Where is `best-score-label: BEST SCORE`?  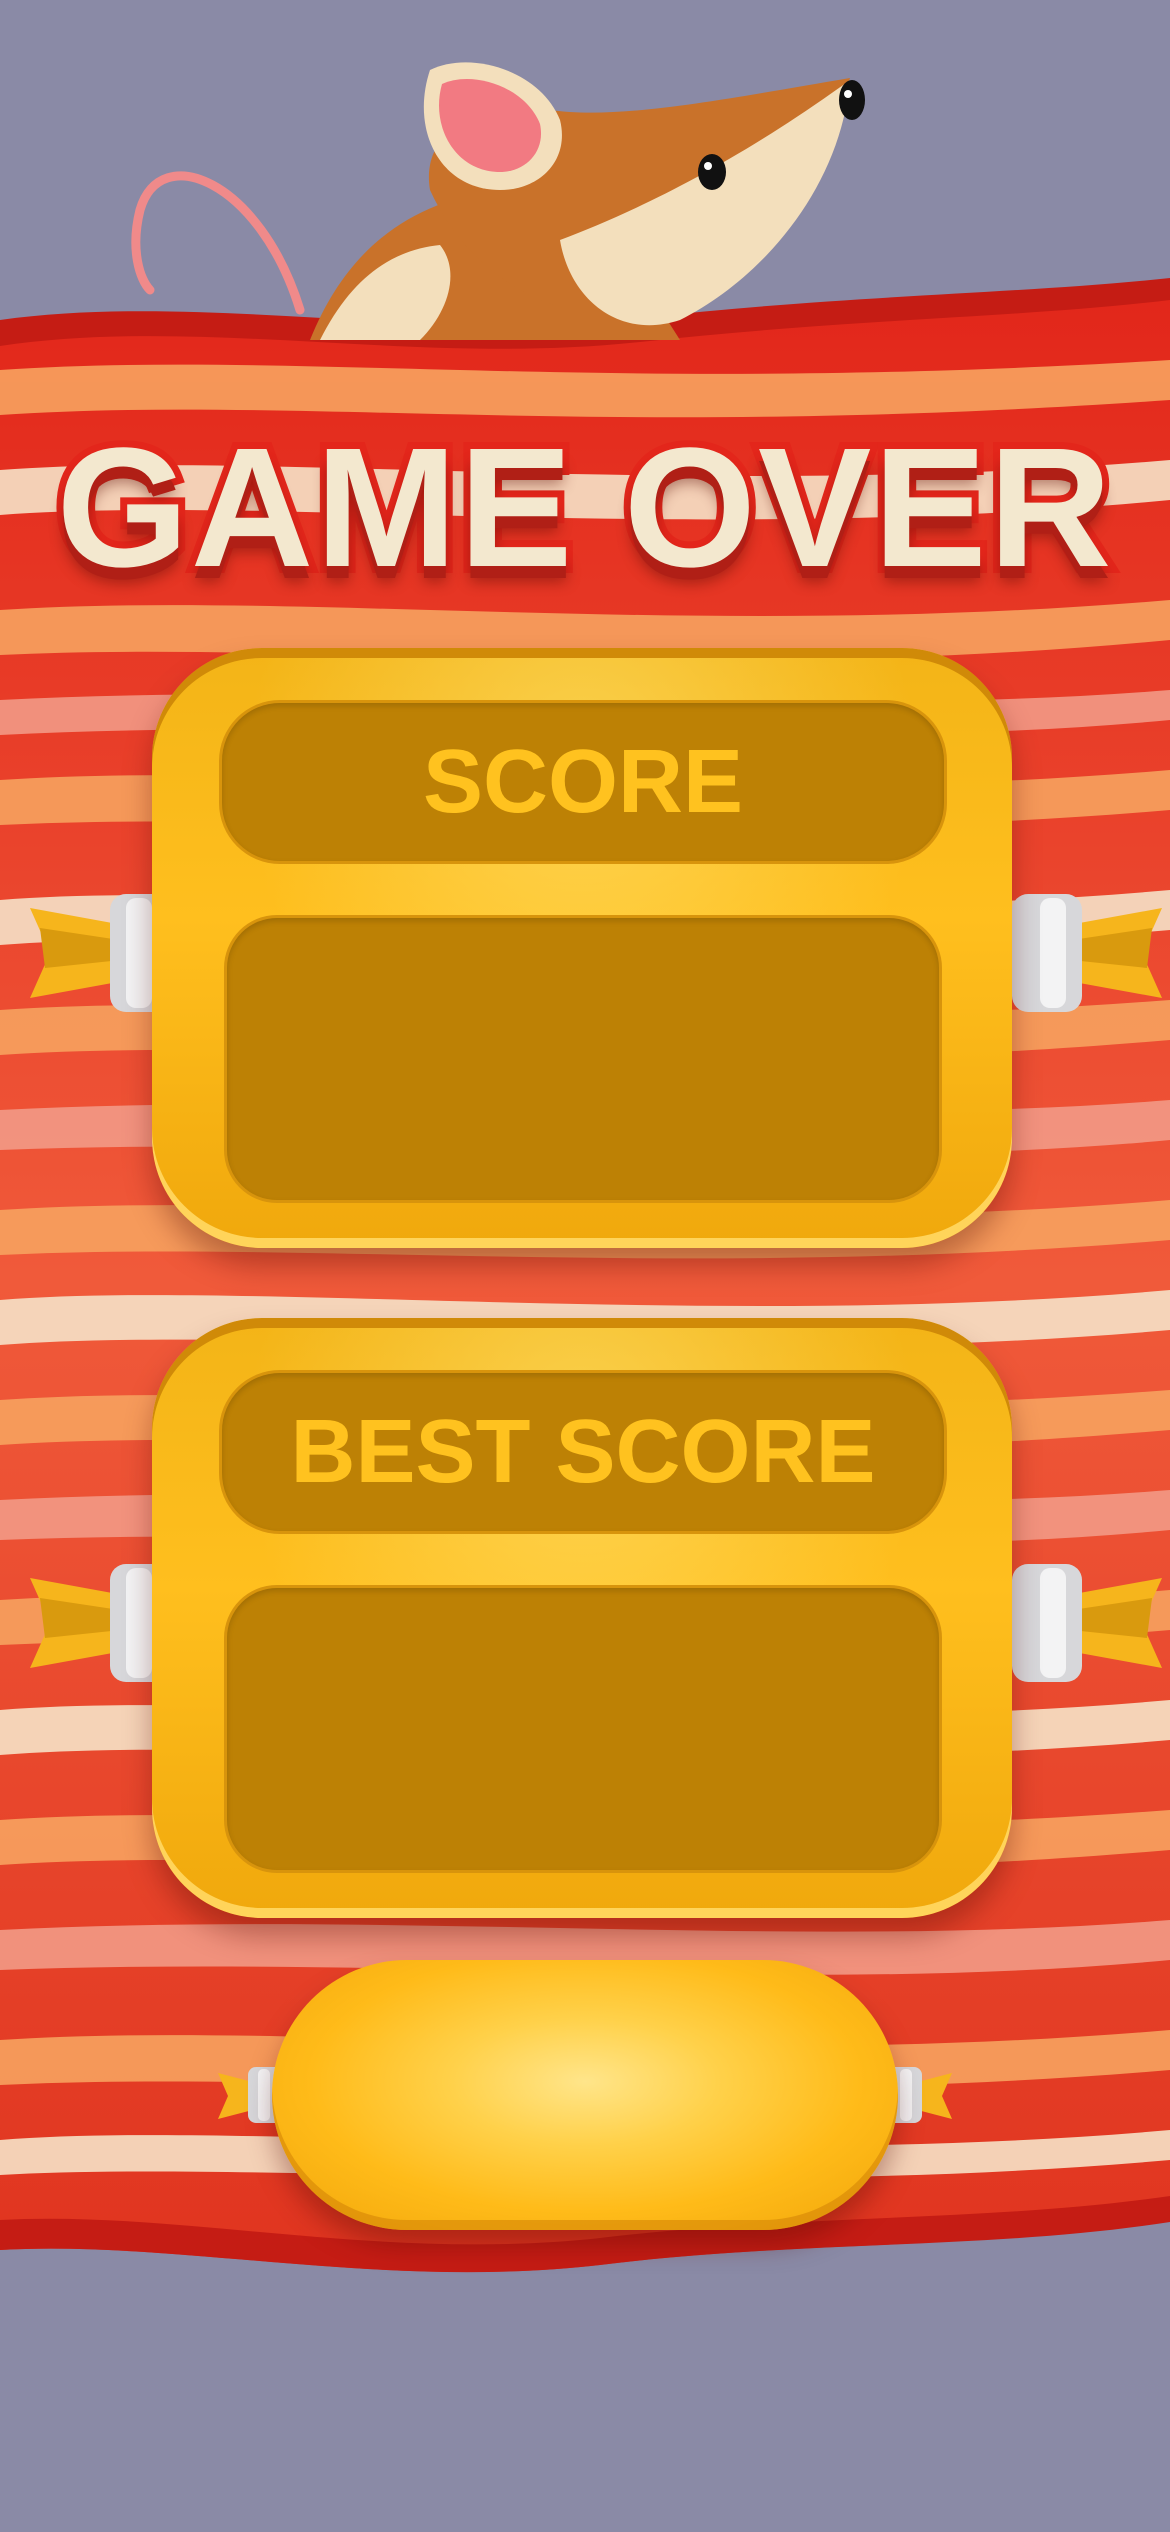 best-score-label: BEST SCORE is located at coordinates (583, 1452).